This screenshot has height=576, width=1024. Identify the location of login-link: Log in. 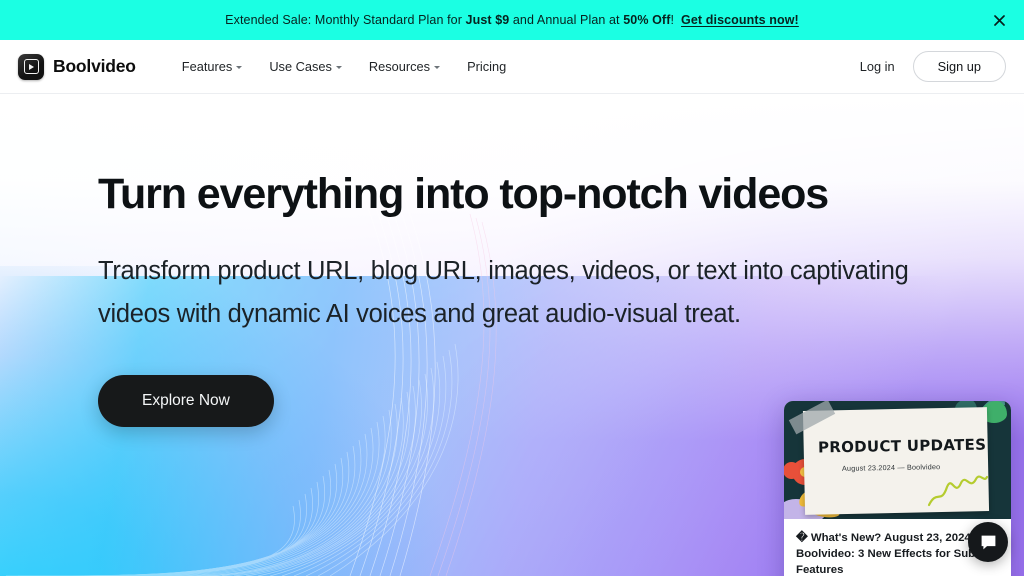
(877, 66).